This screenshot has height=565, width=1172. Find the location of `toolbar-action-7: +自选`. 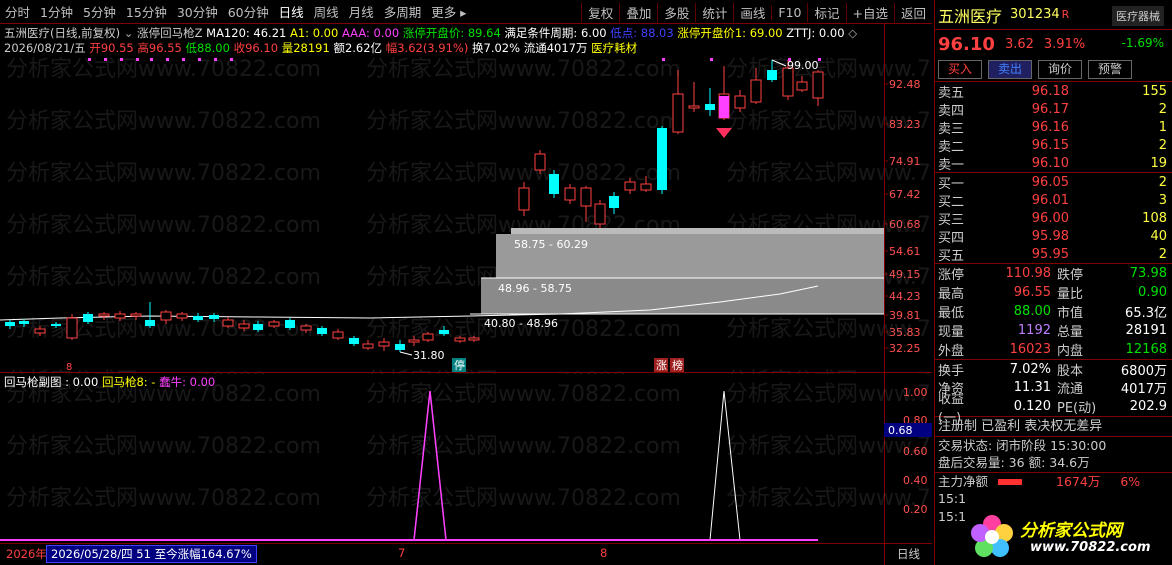

toolbar-action-7: +自选 is located at coordinates (869, 12).